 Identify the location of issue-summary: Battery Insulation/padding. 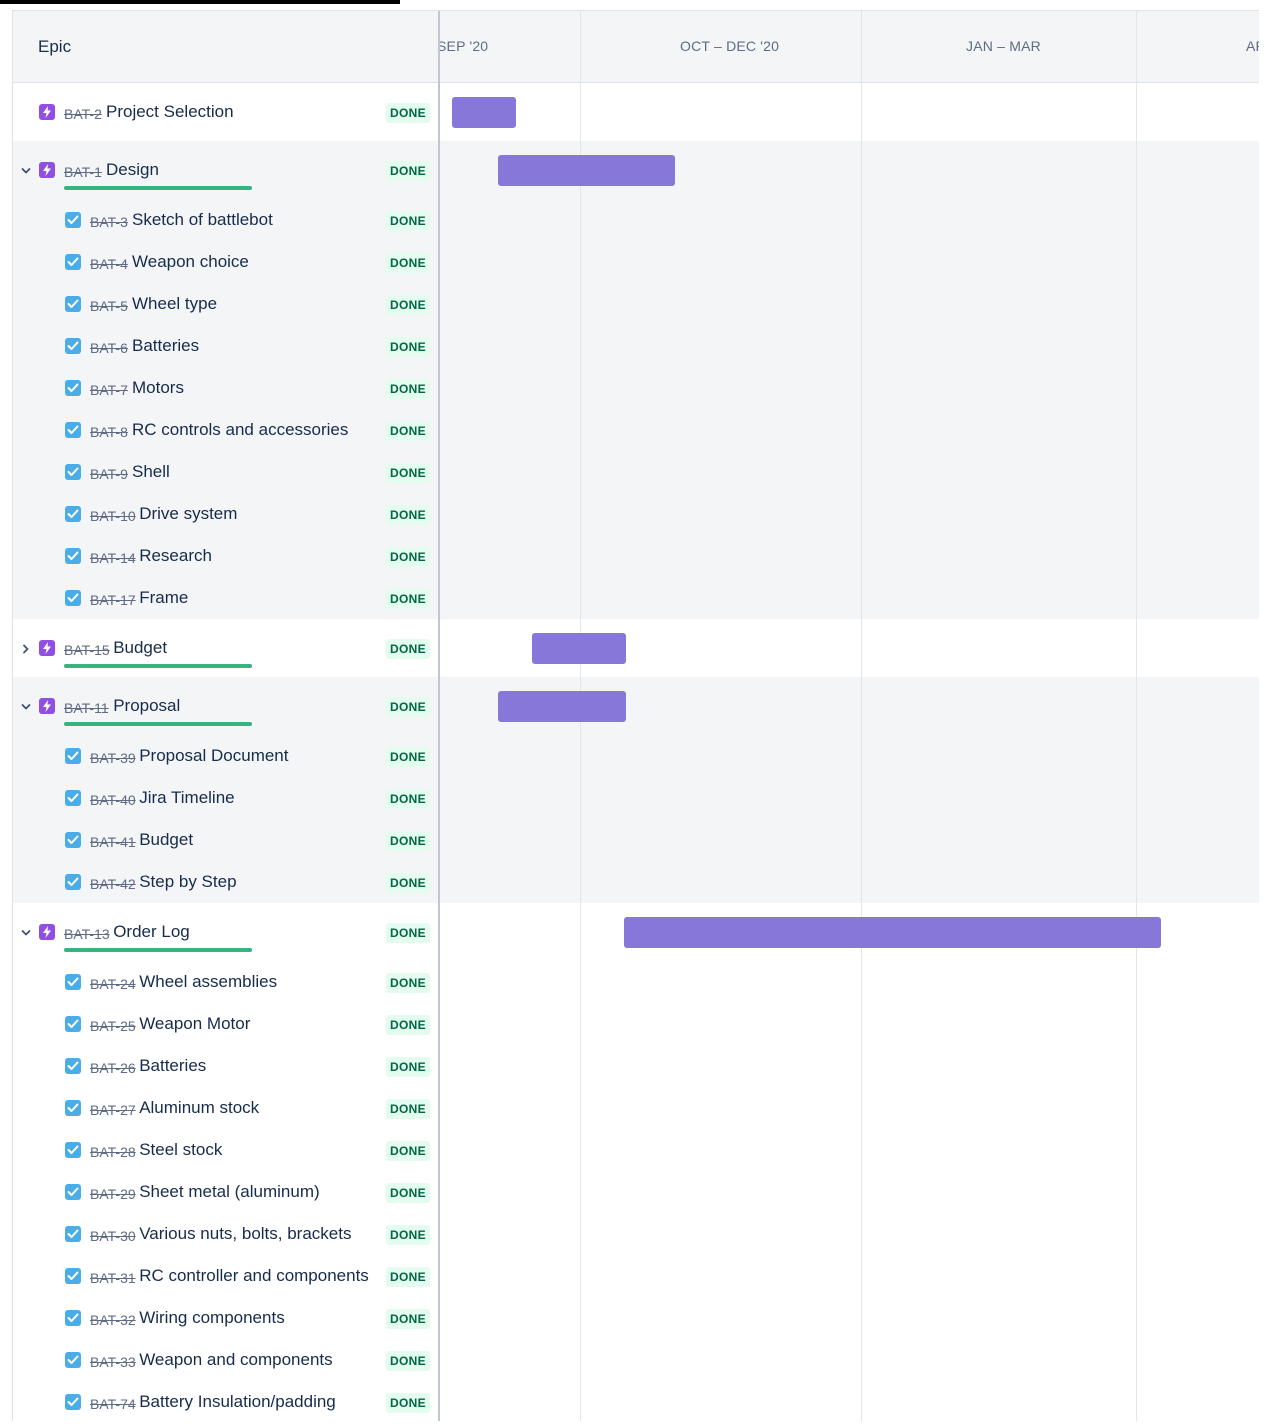
(237, 1402).